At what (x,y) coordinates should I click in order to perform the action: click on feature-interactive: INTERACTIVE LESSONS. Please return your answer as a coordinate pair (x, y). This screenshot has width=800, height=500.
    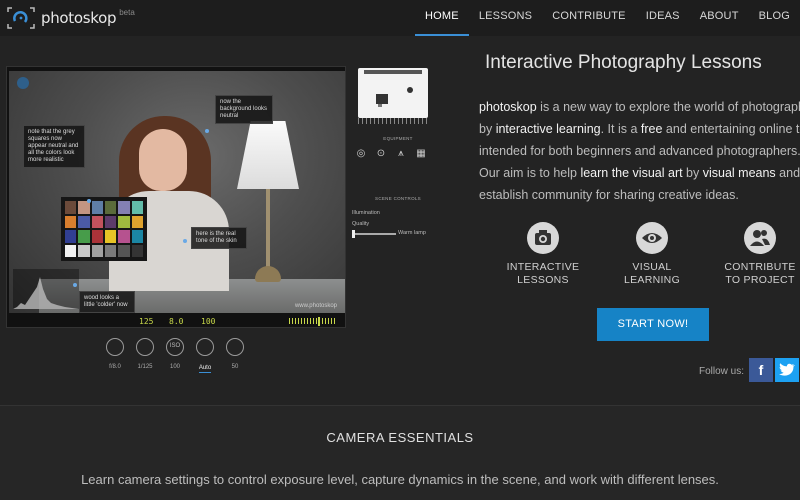
    Looking at the image, I should click on (543, 254).